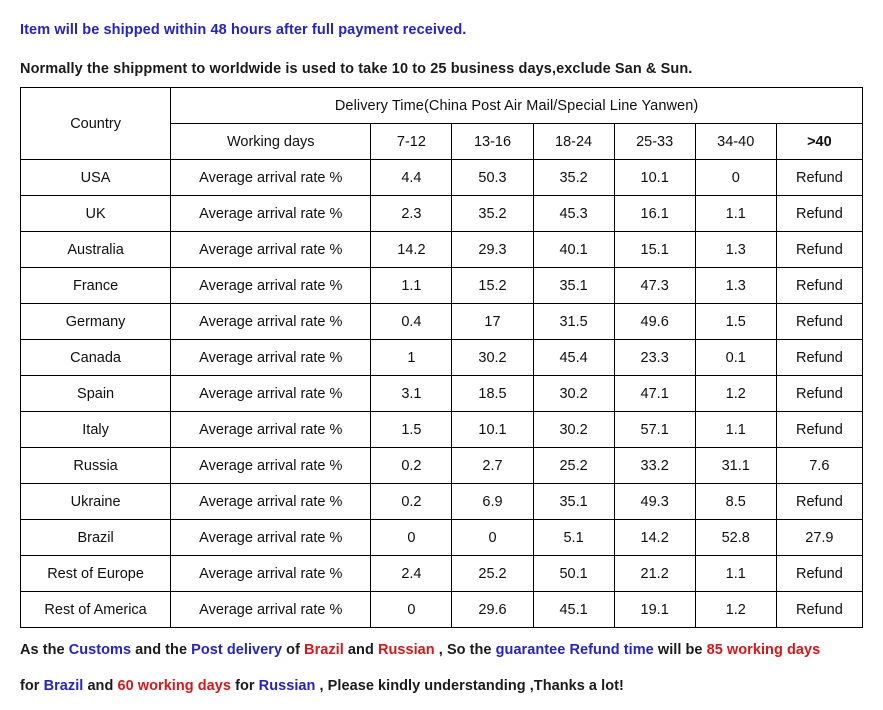  What do you see at coordinates (411, 321) in the screenshot?
I see `cell-value-7-12: 0.4` at bounding box center [411, 321].